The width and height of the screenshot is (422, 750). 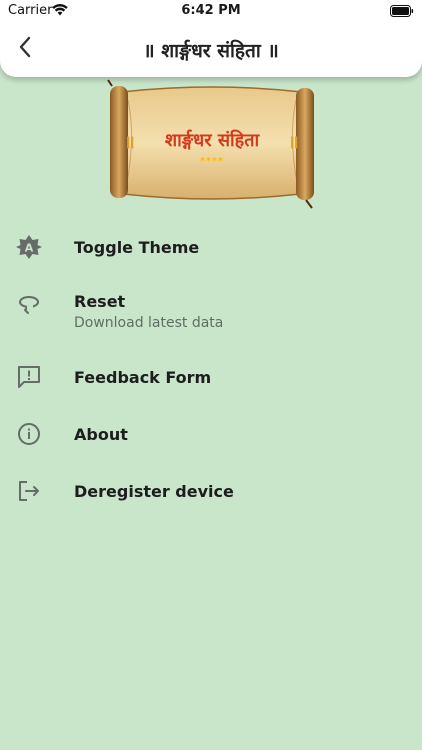 I want to click on banner-right-mark: ॥, so click(x=293, y=142).